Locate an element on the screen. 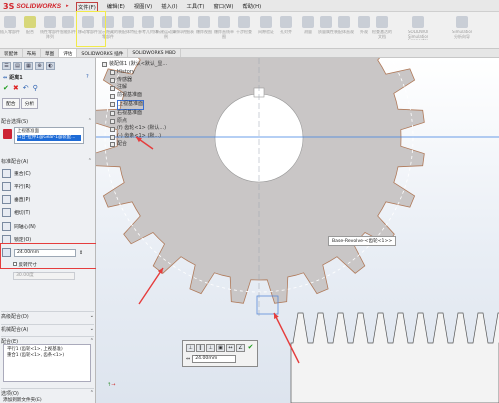 The width and height of the screenshot is (499, 403). rack-body is located at coordinates (394, 357).